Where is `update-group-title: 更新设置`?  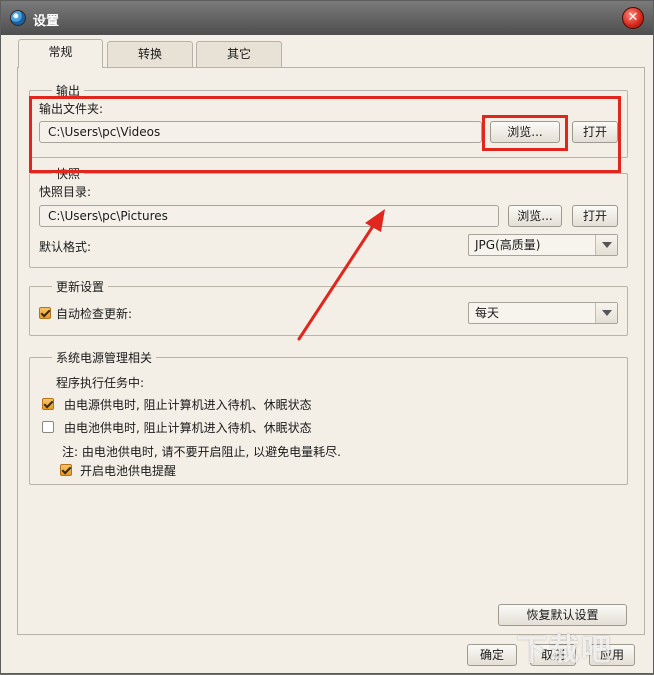 update-group-title: 更新设置 is located at coordinates (80, 286).